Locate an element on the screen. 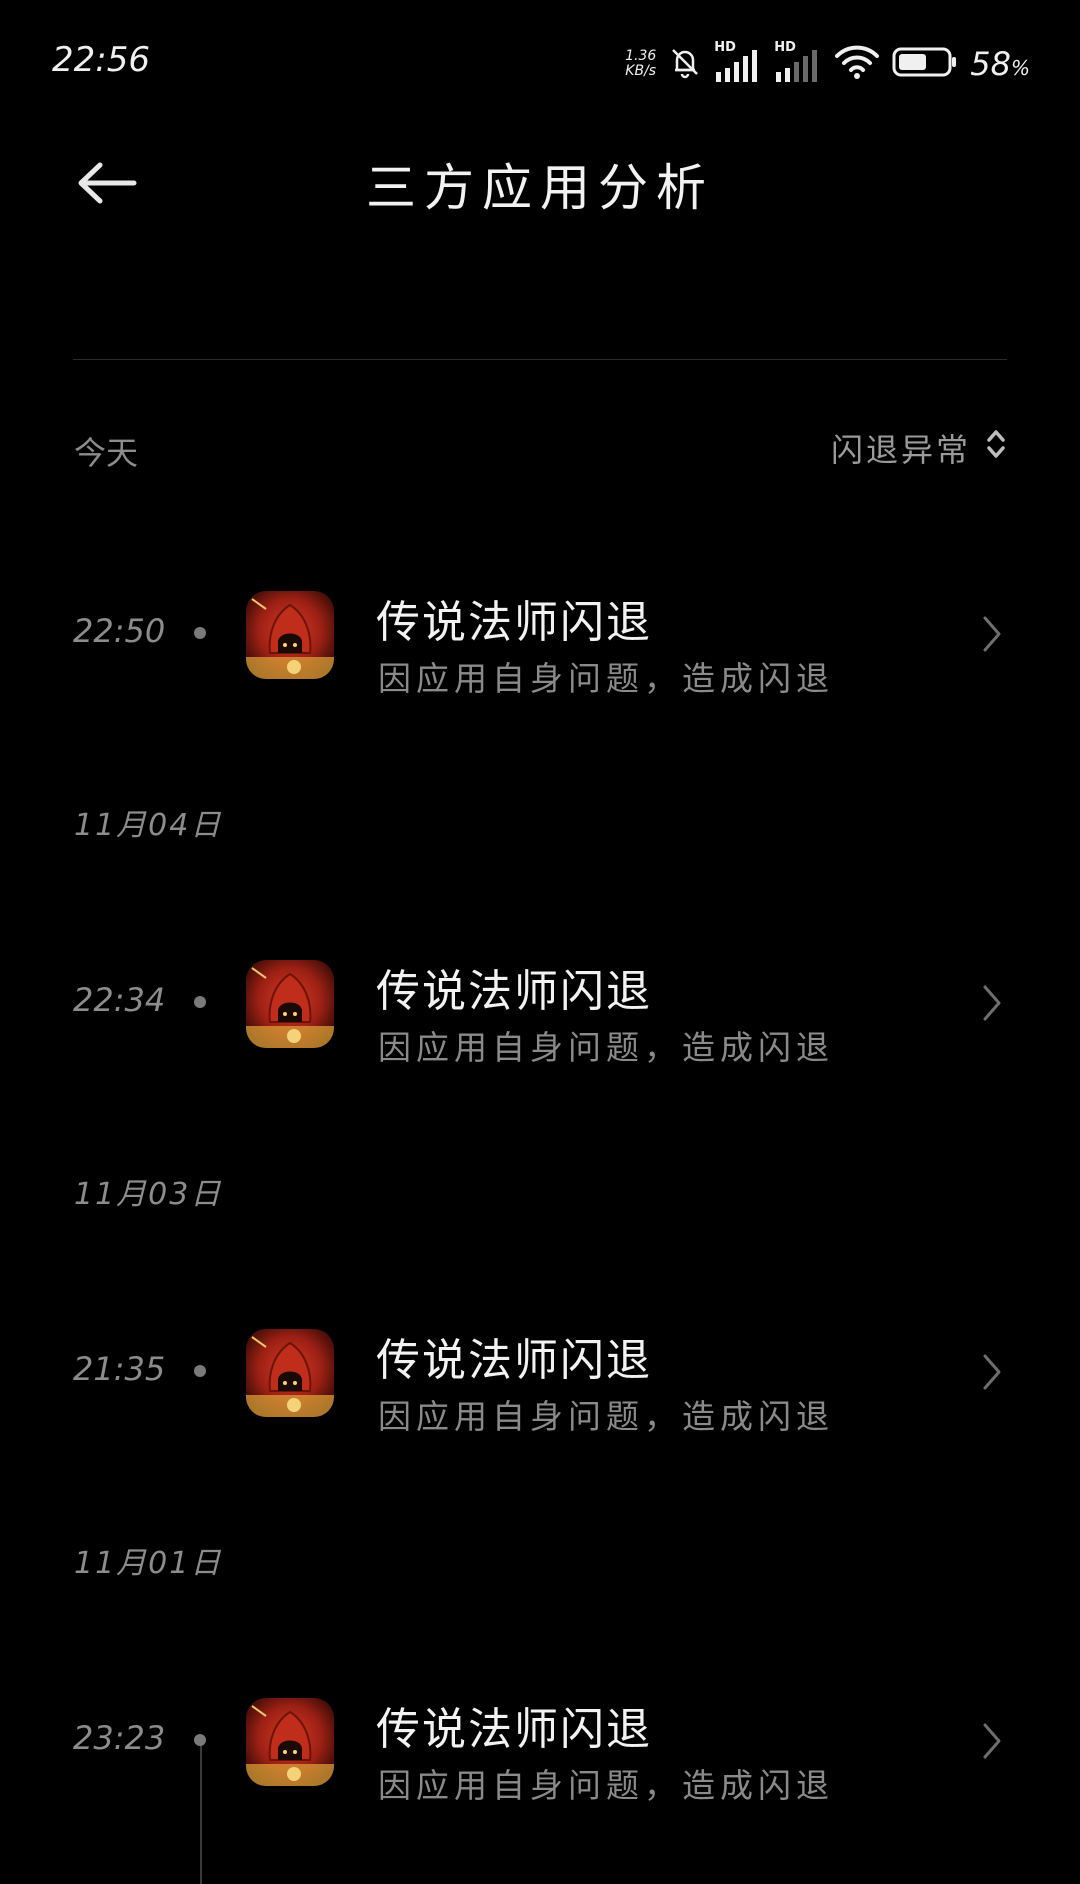  date-label: 11月01日 is located at coordinates (148, 1563).